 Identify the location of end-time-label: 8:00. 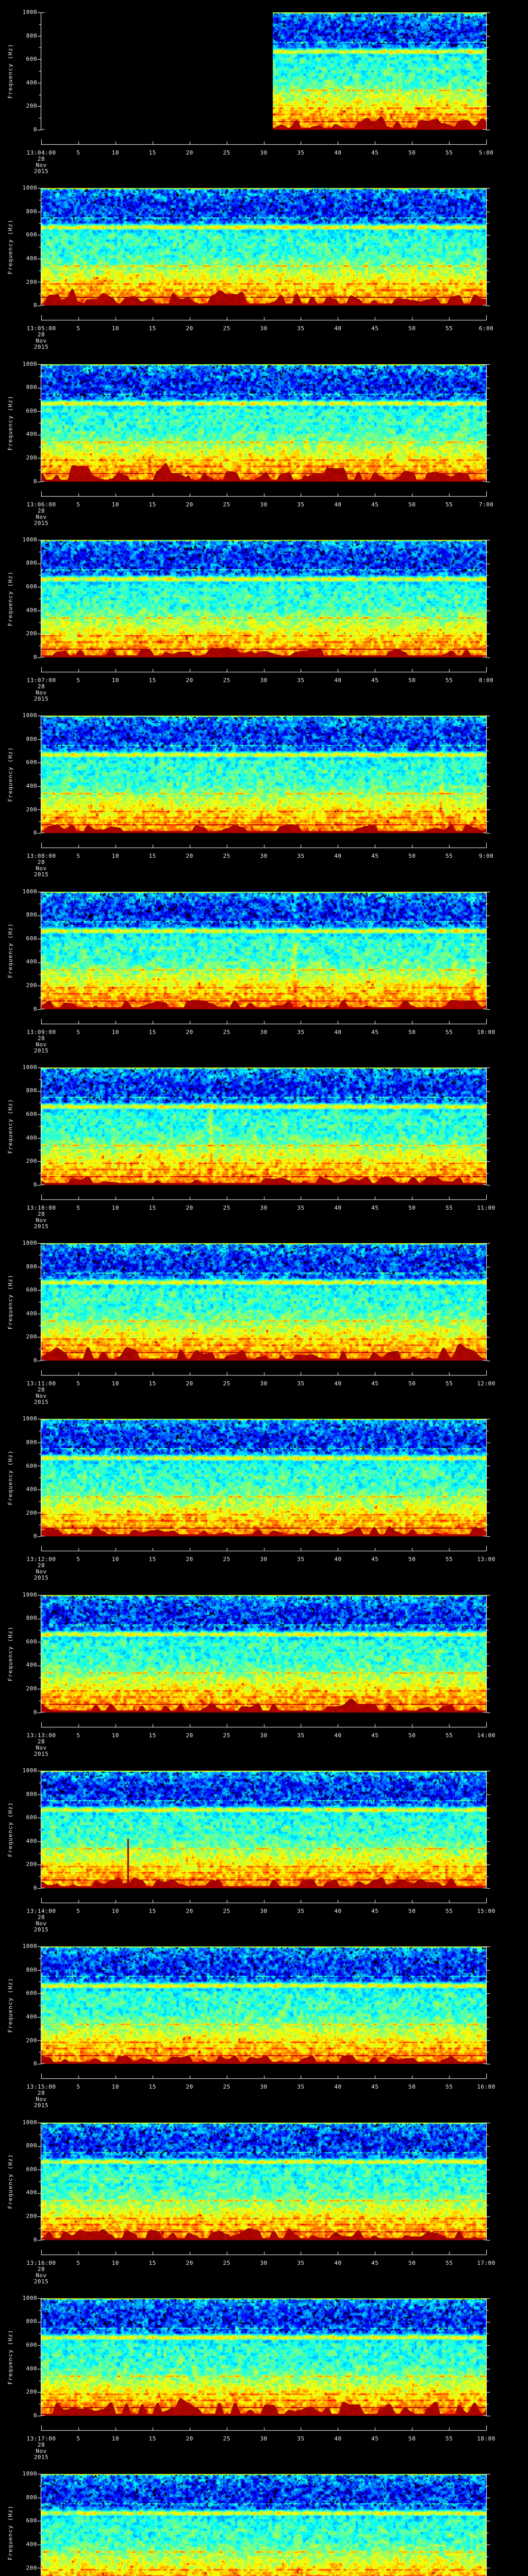
(486, 680).